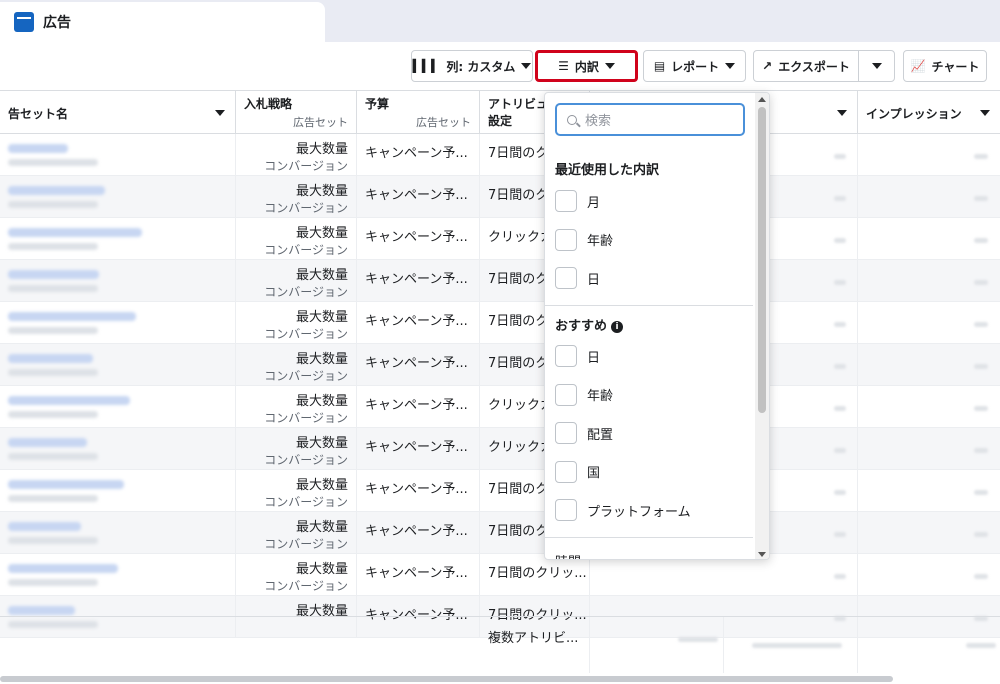 The width and height of the screenshot is (1000, 684). I want to click on breakdown-option: 国, so click(577, 471).